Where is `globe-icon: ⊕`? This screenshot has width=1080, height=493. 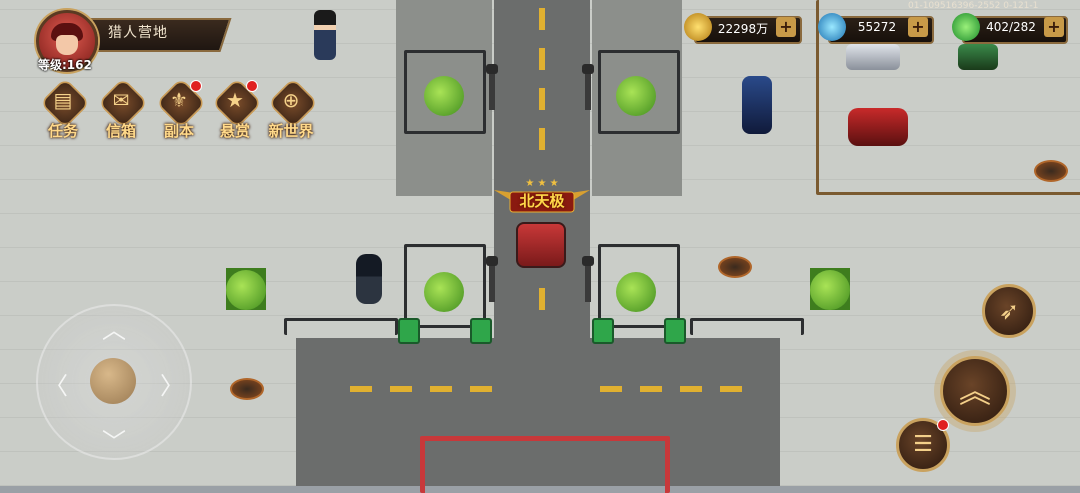 globe-icon: ⊕ is located at coordinates (291, 100).